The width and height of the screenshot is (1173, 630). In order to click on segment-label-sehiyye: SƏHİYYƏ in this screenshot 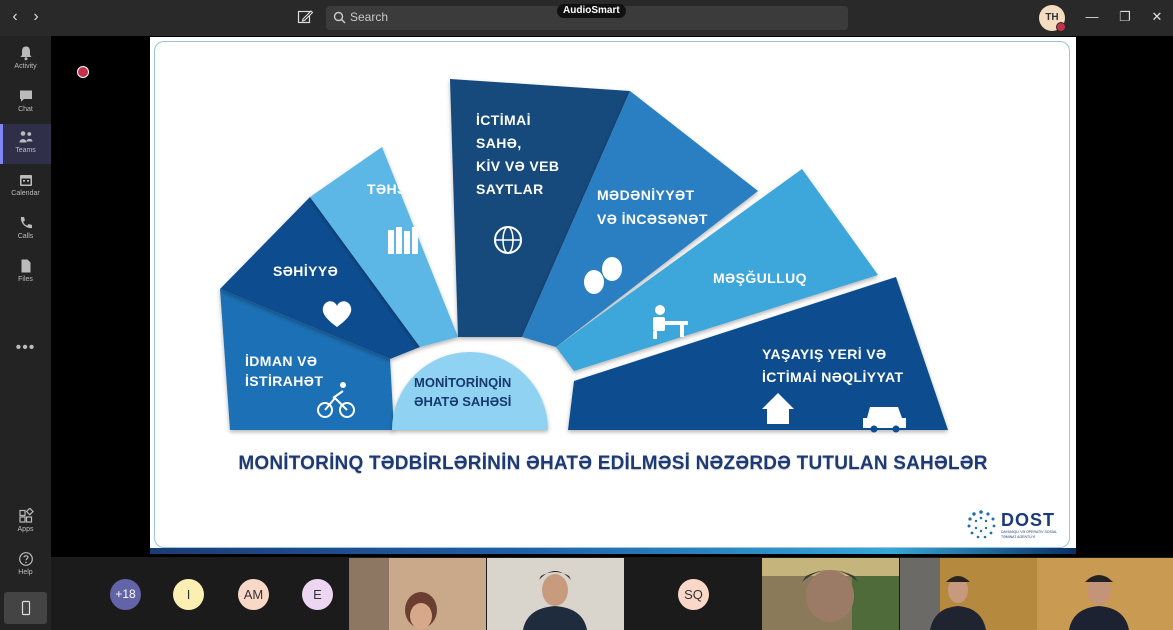, I will do `click(306, 271)`.